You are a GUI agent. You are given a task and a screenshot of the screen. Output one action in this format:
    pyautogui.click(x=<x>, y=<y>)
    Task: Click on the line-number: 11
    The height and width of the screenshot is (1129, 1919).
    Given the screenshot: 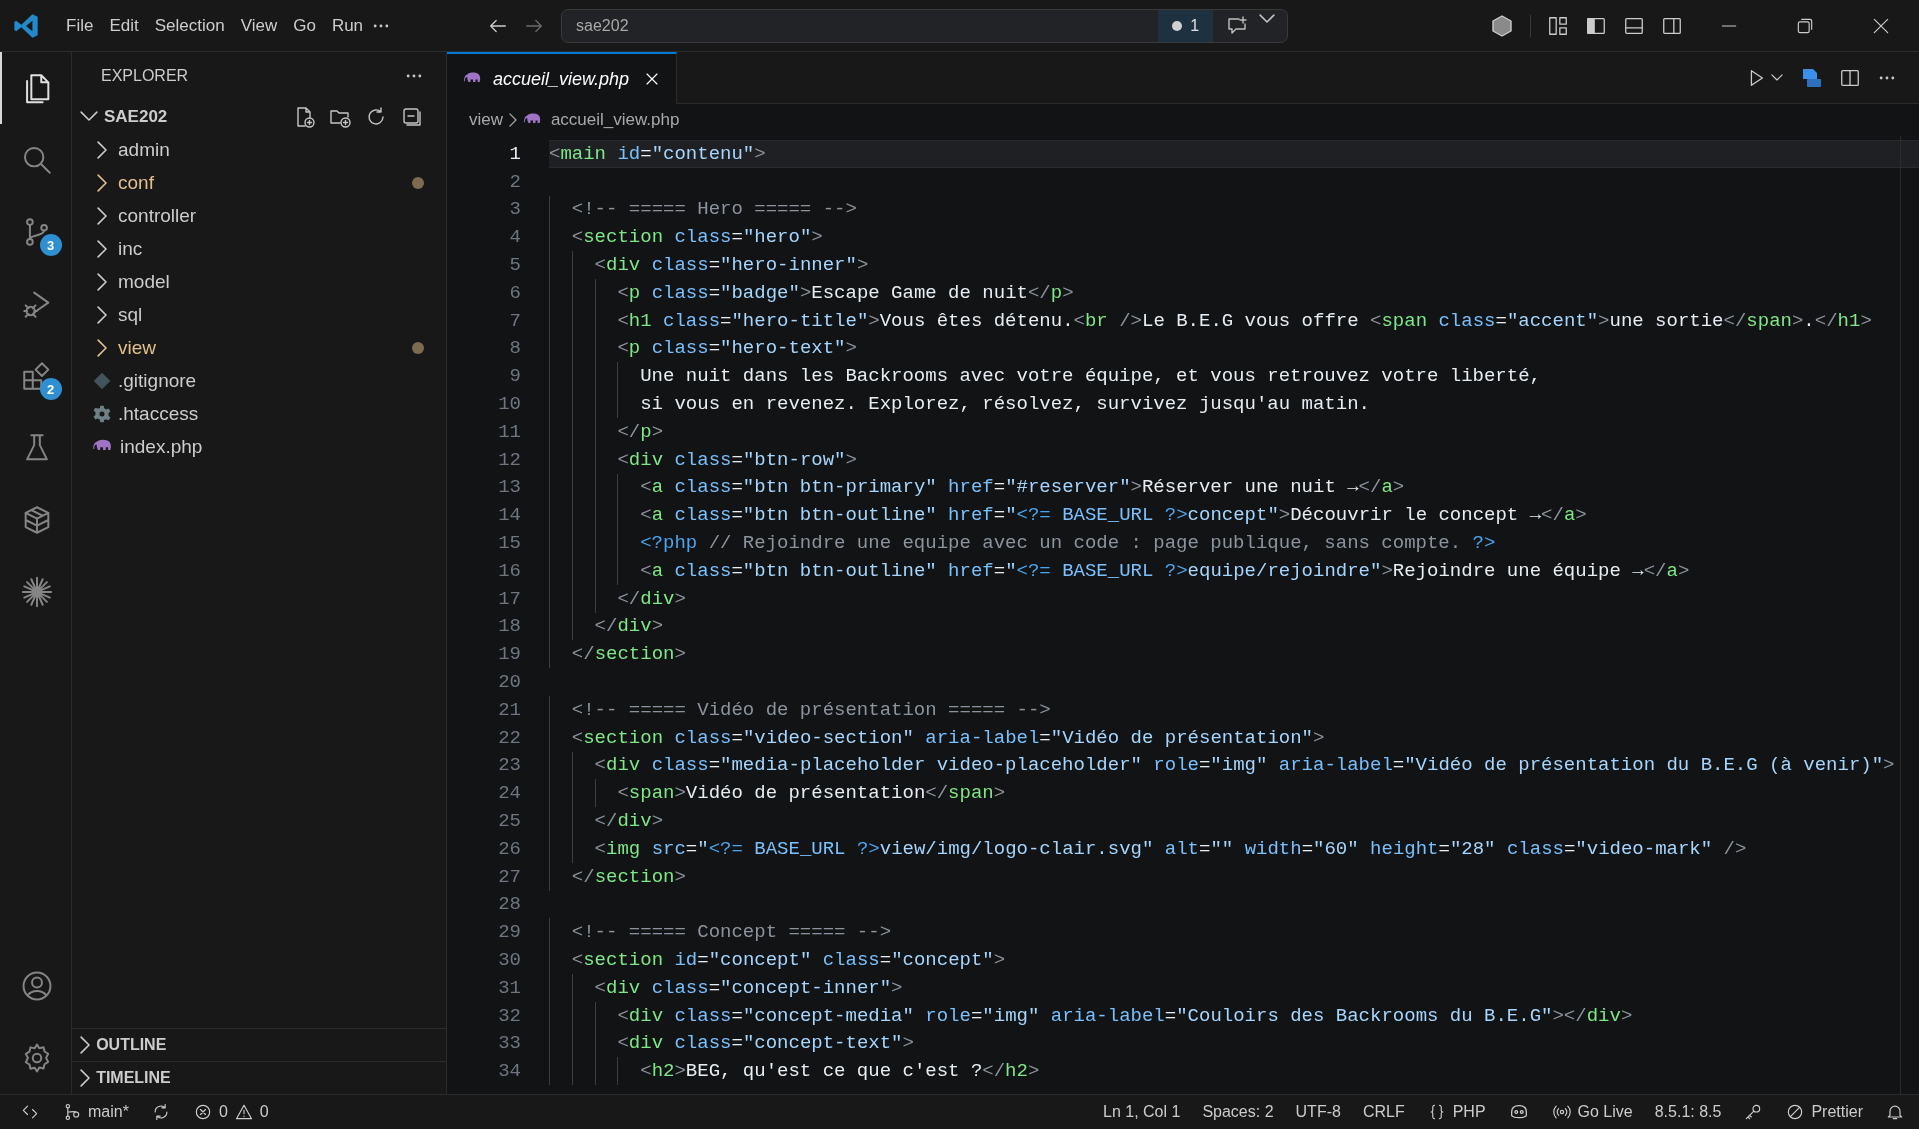 What is the action you would take?
    pyautogui.click(x=509, y=431)
    